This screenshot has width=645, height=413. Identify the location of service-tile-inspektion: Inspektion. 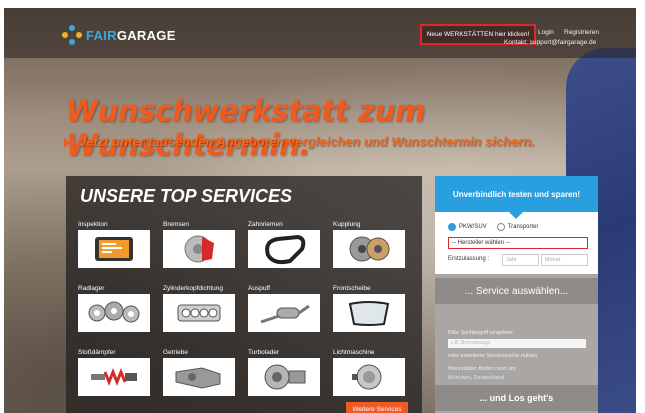
(116, 244).